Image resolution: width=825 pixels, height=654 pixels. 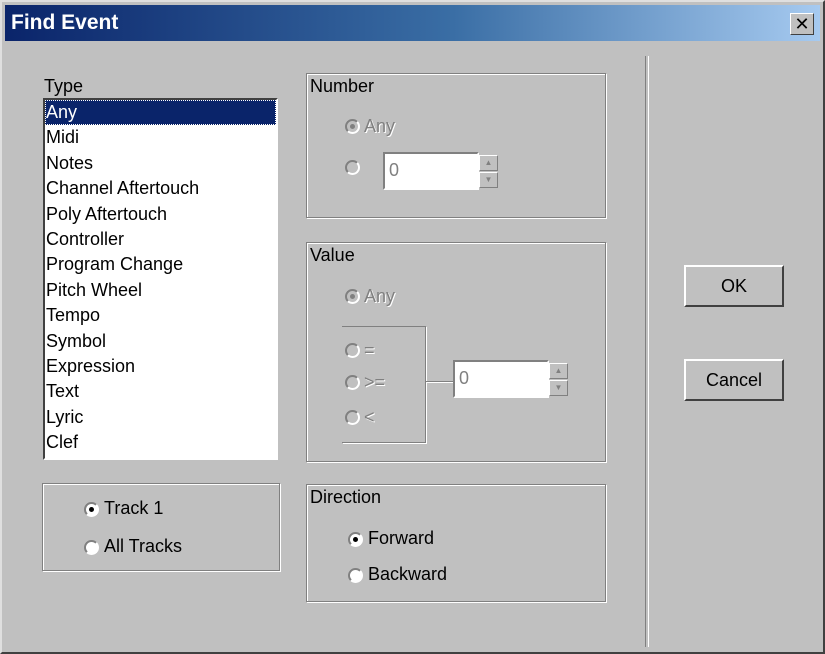 What do you see at coordinates (380, 126) in the screenshot?
I see `number-any-label: Any` at bounding box center [380, 126].